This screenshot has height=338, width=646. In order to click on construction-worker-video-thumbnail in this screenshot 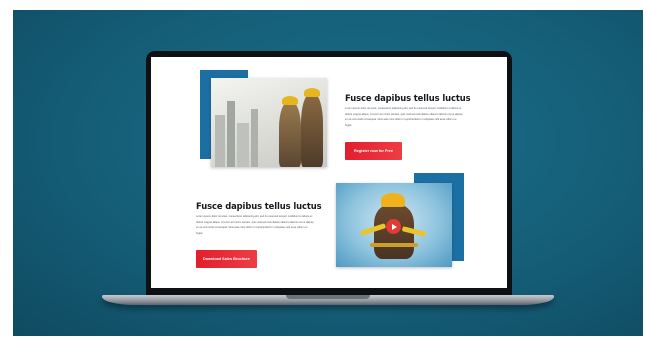, I will do `click(394, 225)`.